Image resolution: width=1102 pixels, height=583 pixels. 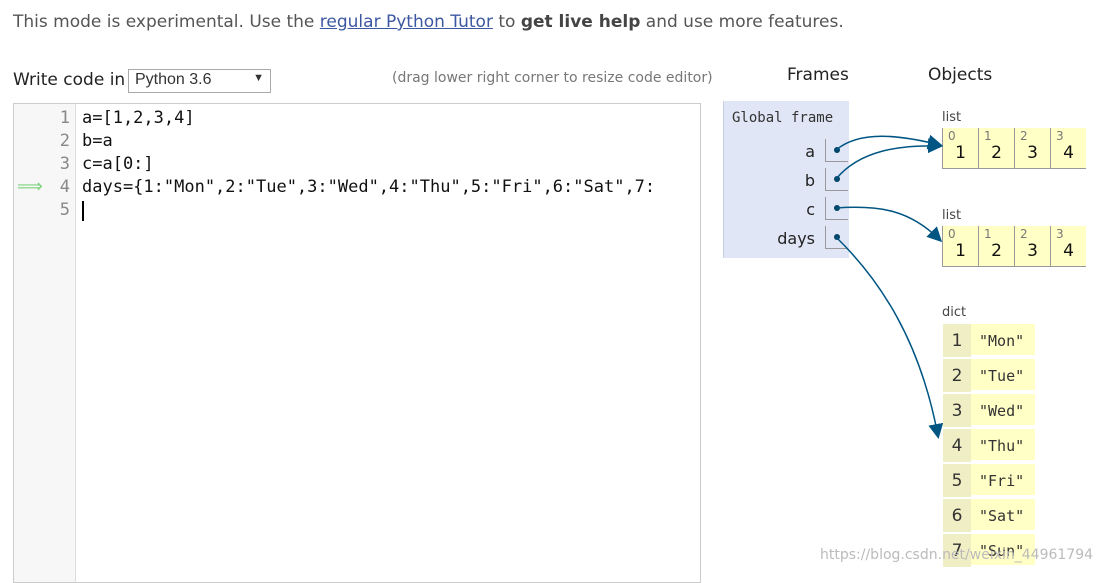 What do you see at coordinates (889, 224) in the screenshot?
I see `pointer-arrow-c` at bounding box center [889, 224].